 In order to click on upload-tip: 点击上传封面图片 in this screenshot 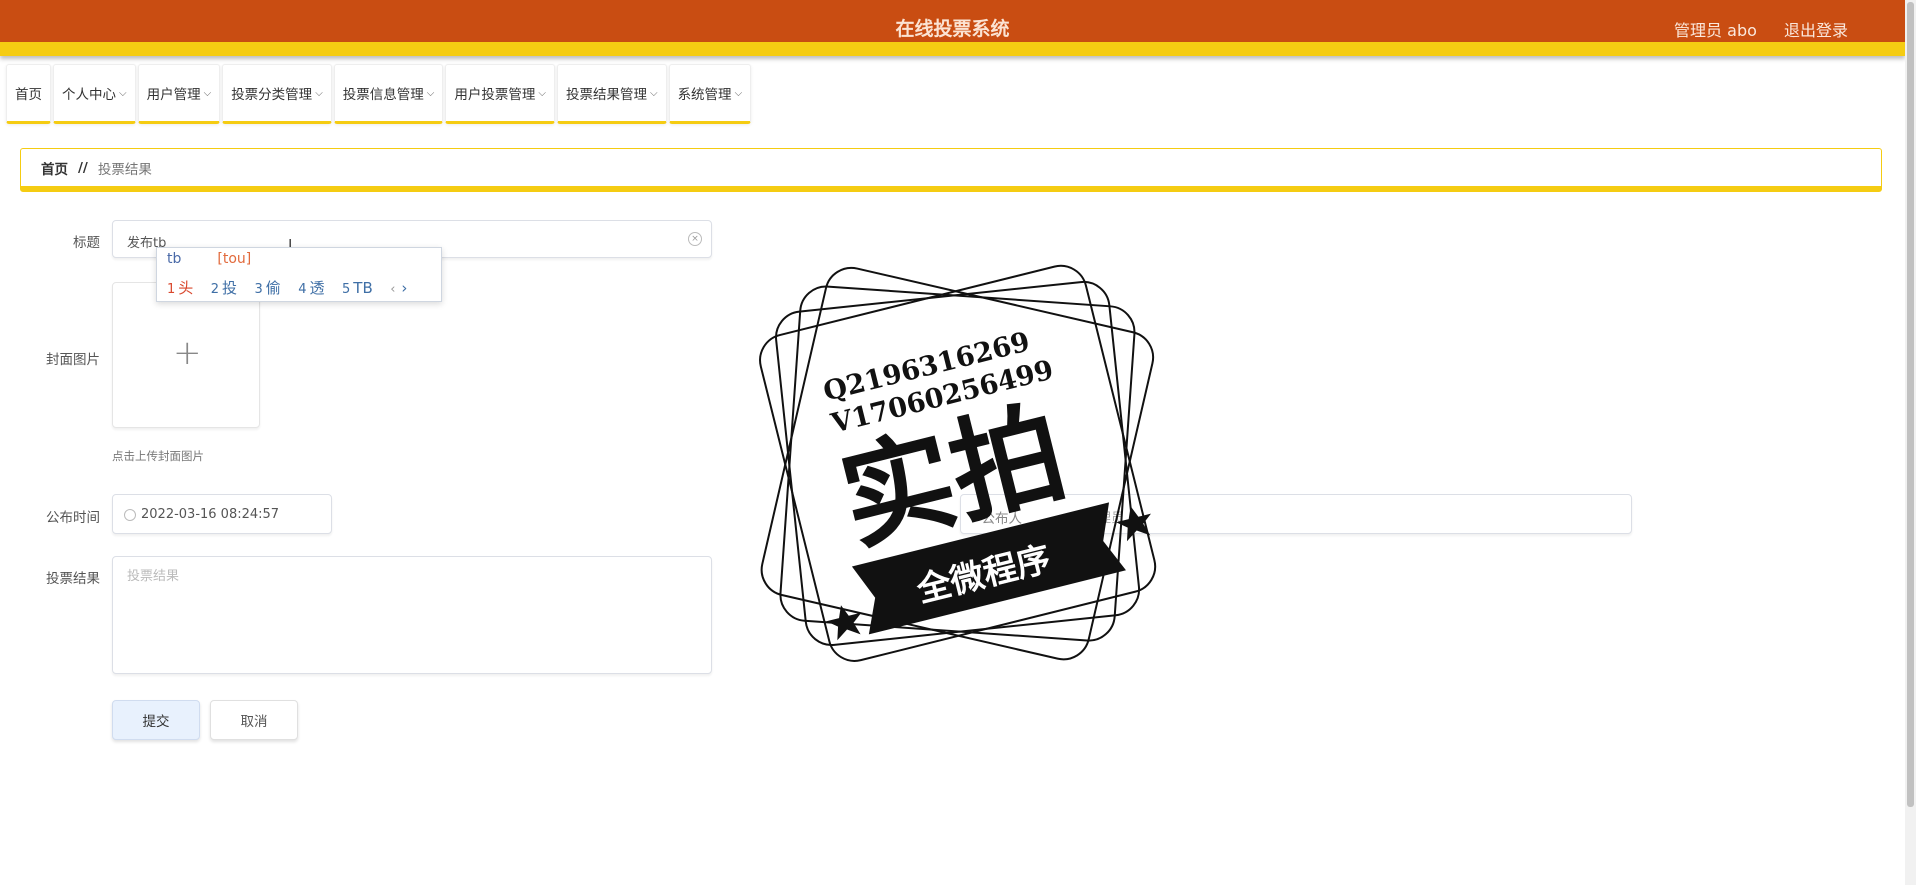, I will do `click(158, 456)`.